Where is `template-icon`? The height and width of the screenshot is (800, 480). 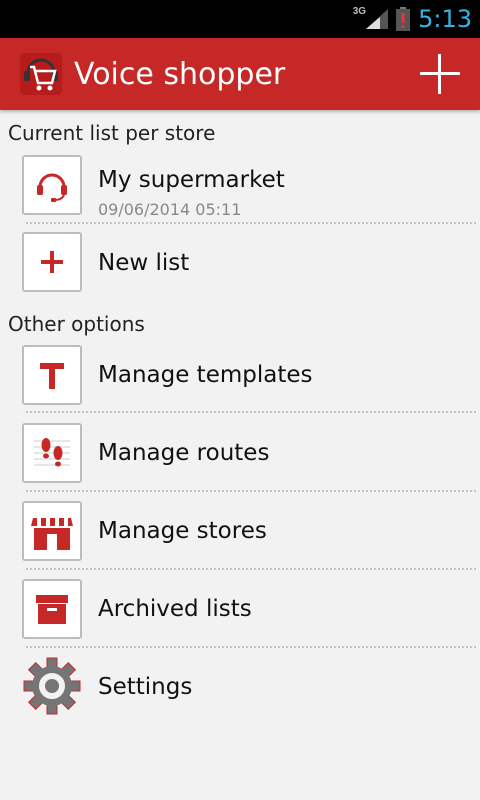
template-icon is located at coordinates (52, 375).